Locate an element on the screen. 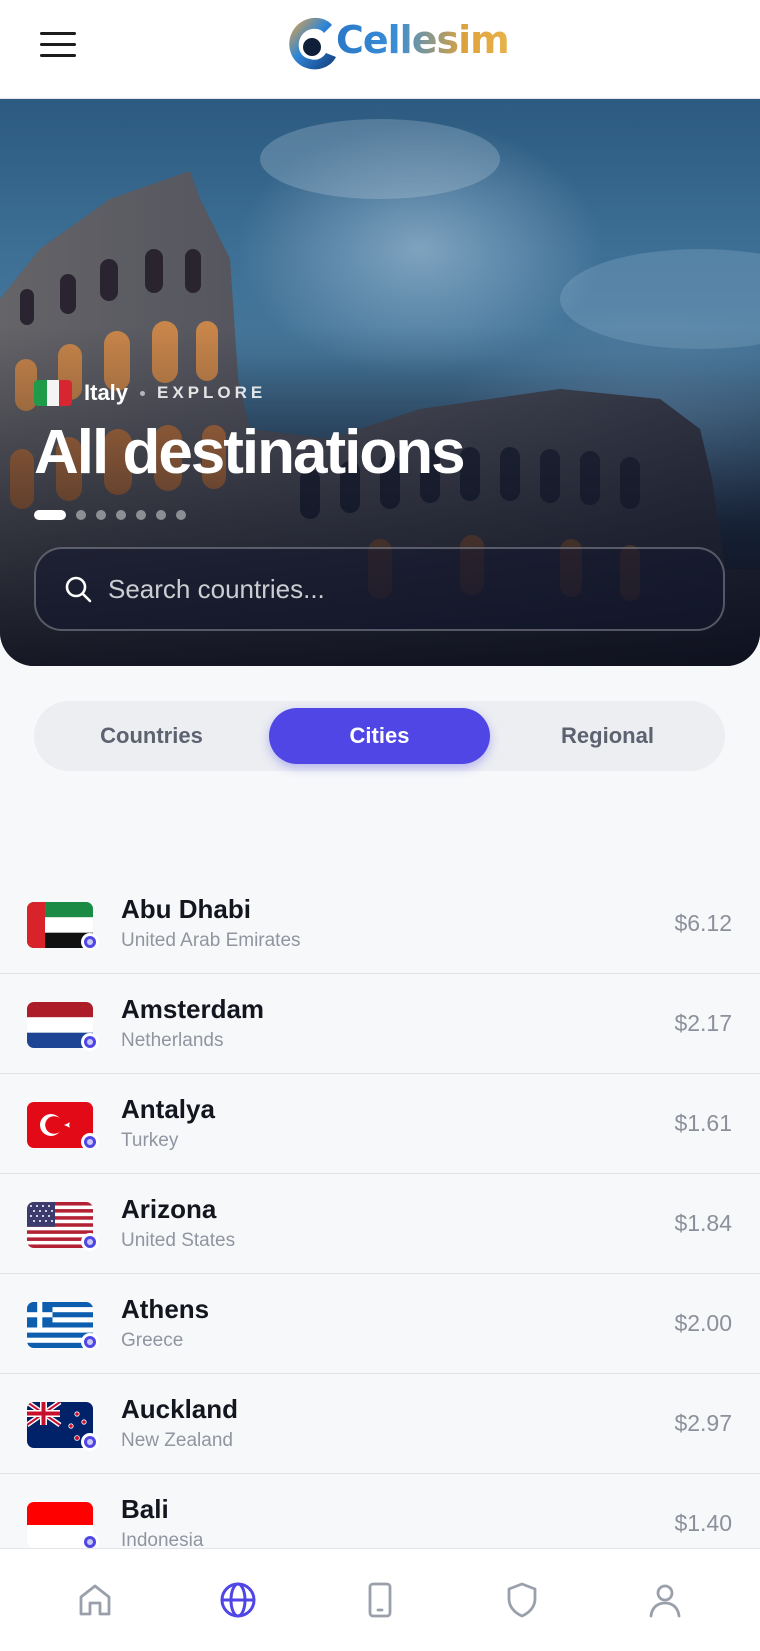  destination-type-tabs: Countries Cities Regional is located at coordinates (379, 736).